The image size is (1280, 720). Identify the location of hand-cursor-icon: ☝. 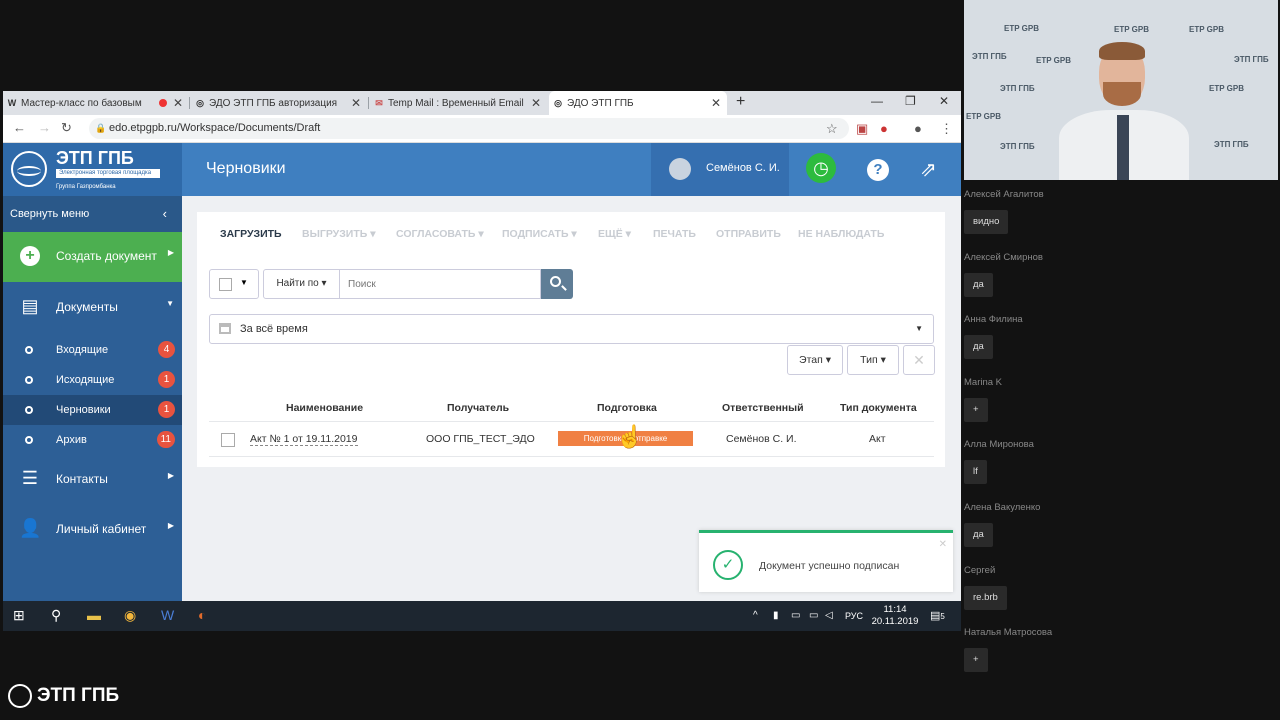
(630, 436).